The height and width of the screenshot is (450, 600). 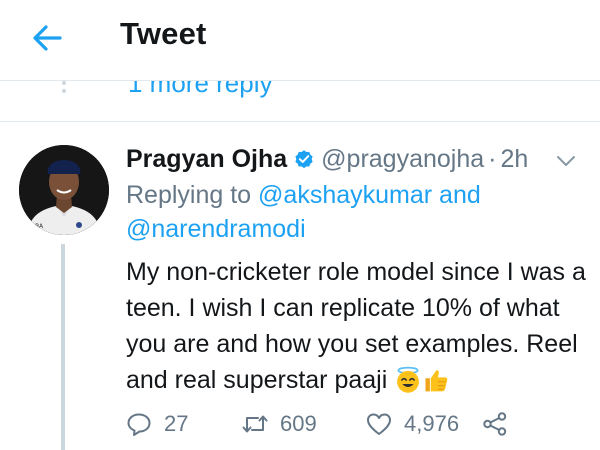 I want to click on more-replies-label: 1 more reply, so click(x=200, y=90).